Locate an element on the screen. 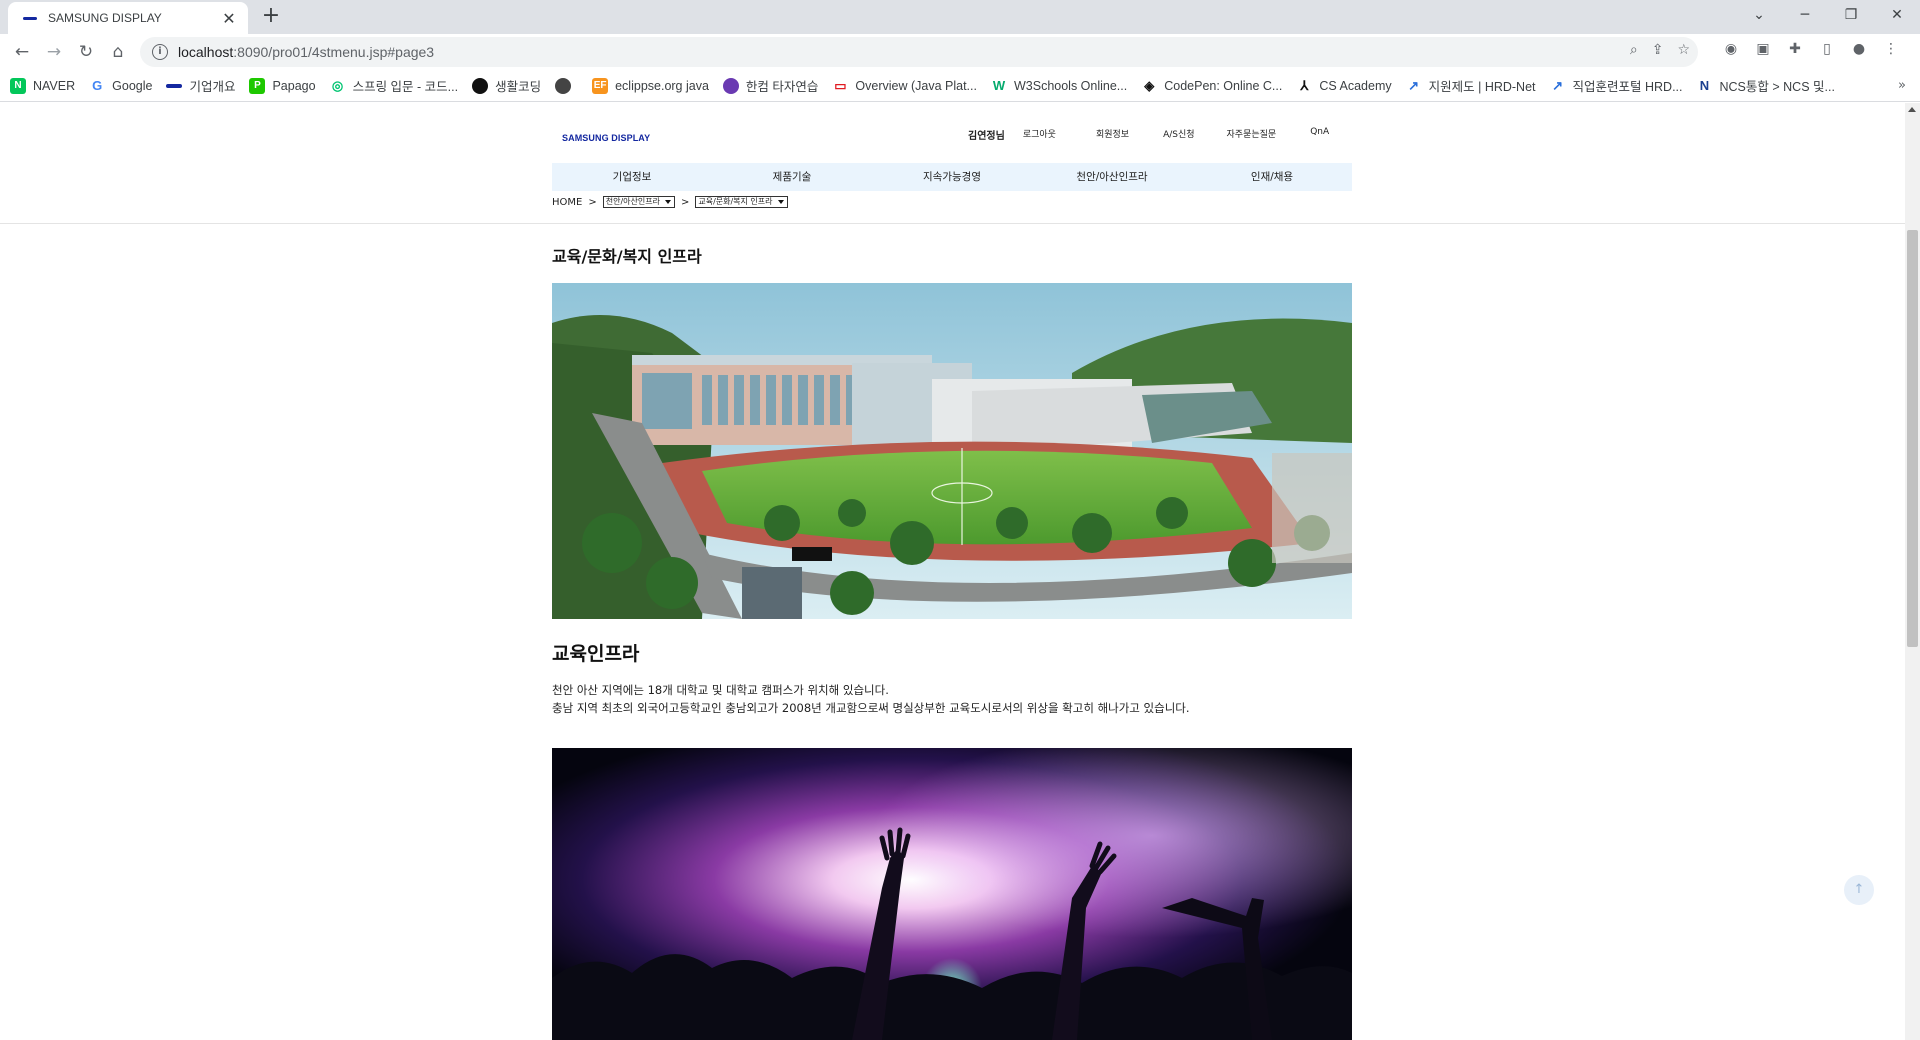 Image resolution: width=1920 pixels, height=1040 pixels. main-nav: 기업정보 제품기술 지속가능경영 천안/아산인프라 인재/채용 is located at coordinates (952, 177).